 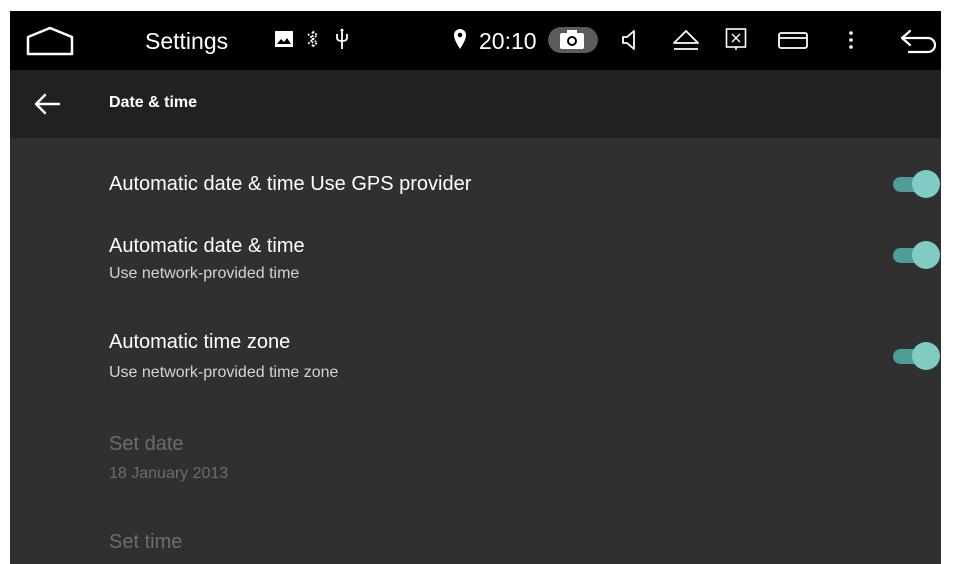 I want to click on network-time-switch, so click(x=915, y=255).